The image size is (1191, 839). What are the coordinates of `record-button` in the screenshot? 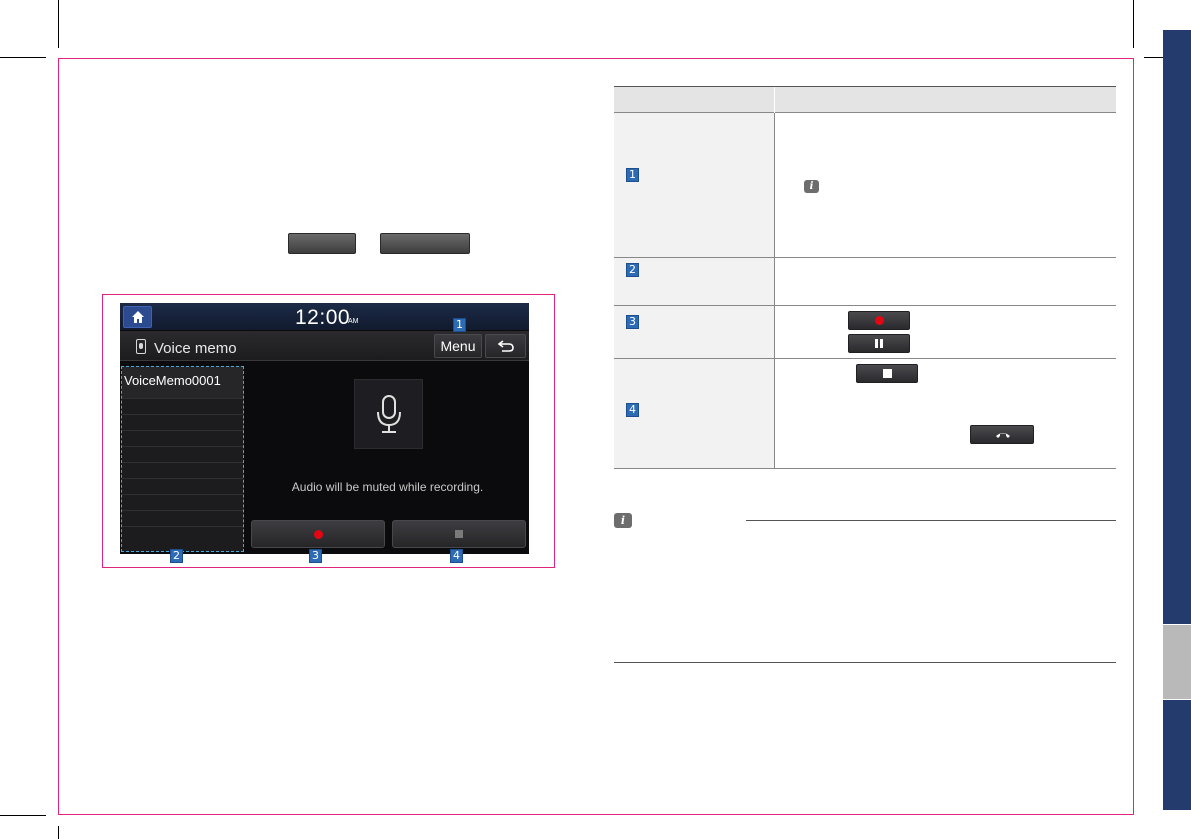 It's located at (318, 534).